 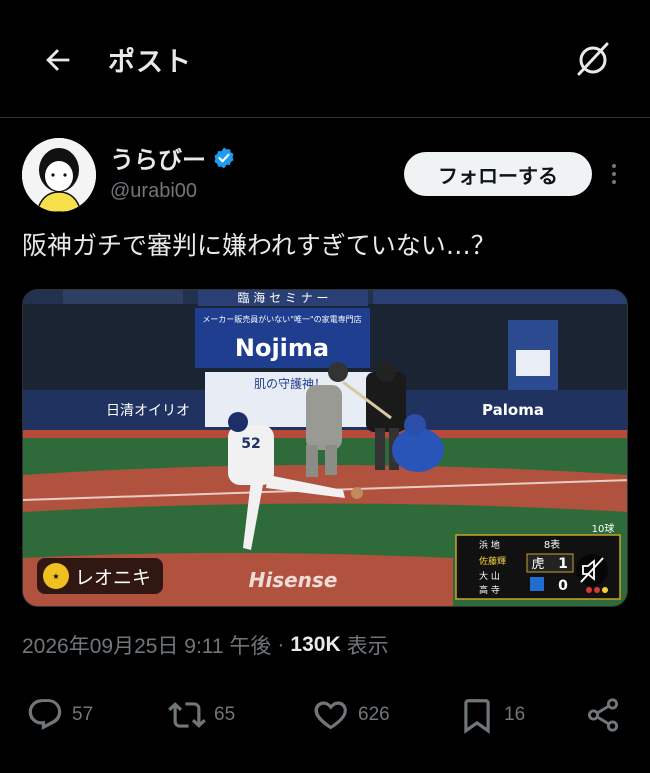 What do you see at coordinates (282, 297) in the screenshot?
I see `banner-top-text: 臨 海 セ ミ ナ ー` at bounding box center [282, 297].